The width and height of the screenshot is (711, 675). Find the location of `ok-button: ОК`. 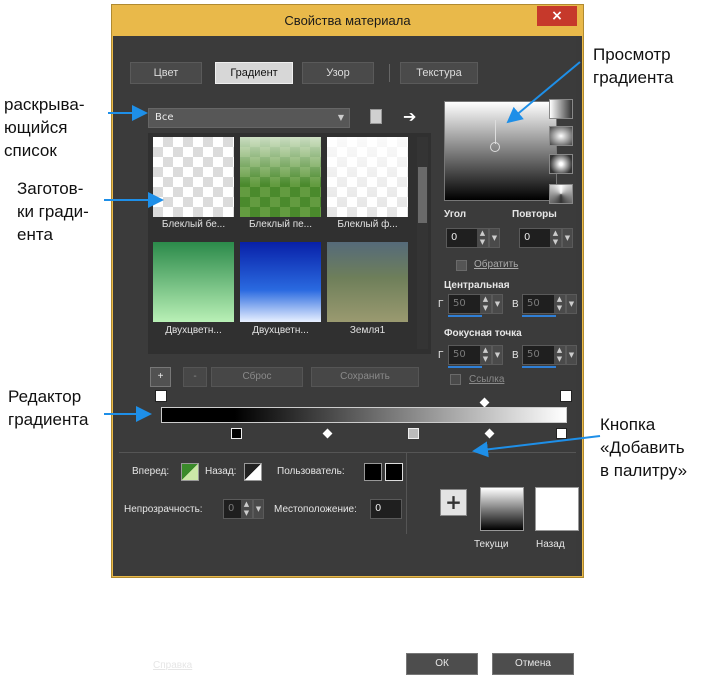

ok-button: ОК is located at coordinates (442, 664).